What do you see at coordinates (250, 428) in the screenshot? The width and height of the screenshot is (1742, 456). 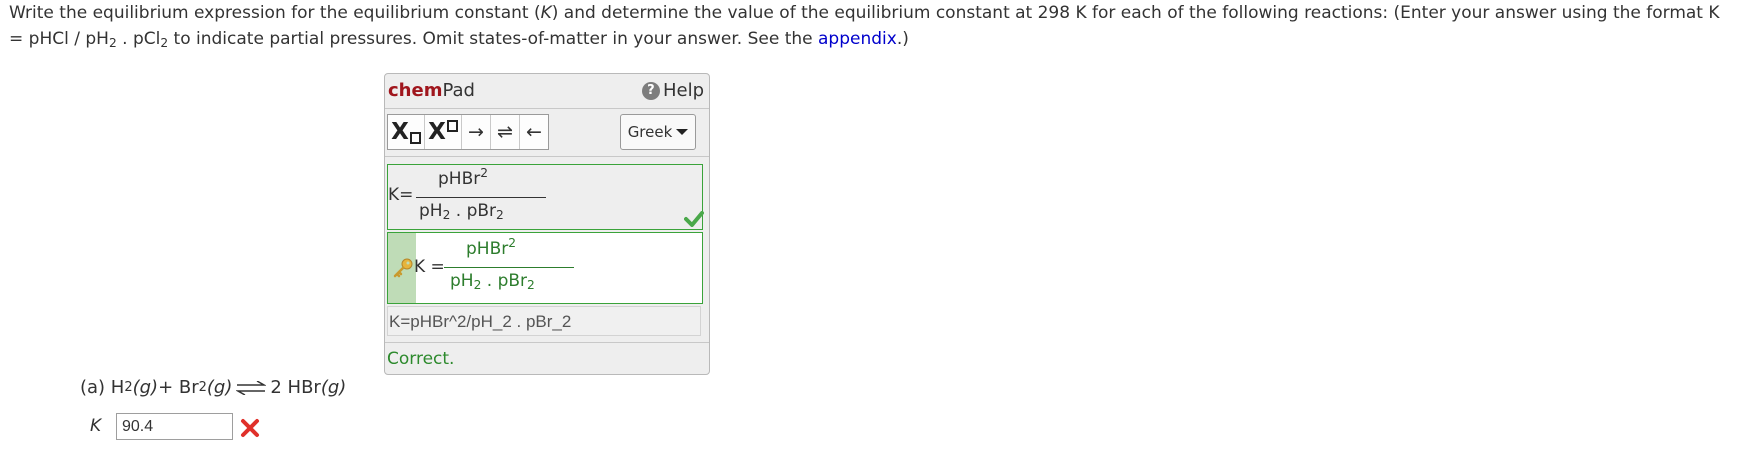 I see `incorrect-x-icon` at bounding box center [250, 428].